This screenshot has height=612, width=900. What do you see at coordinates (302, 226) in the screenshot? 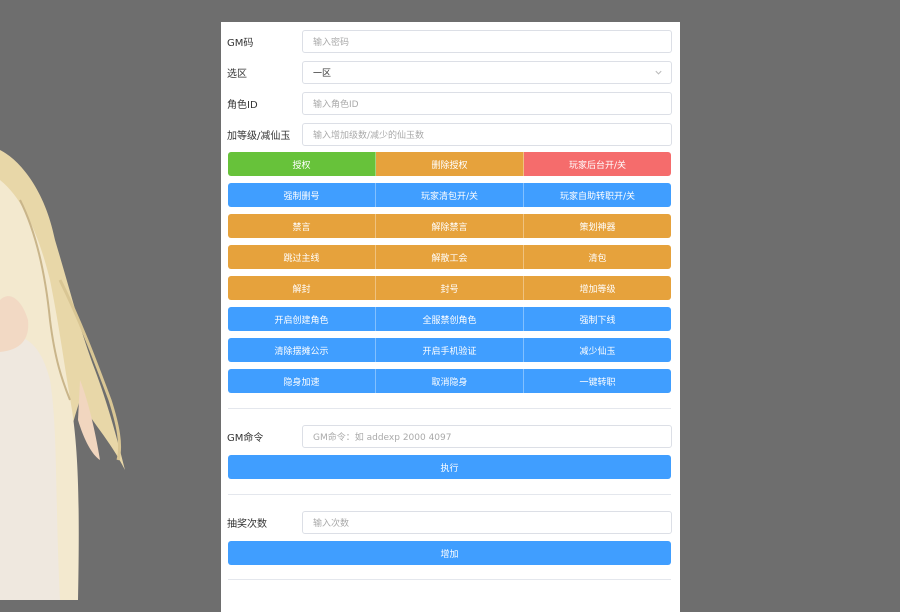
I see `action-button: 禁言` at bounding box center [302, 226].